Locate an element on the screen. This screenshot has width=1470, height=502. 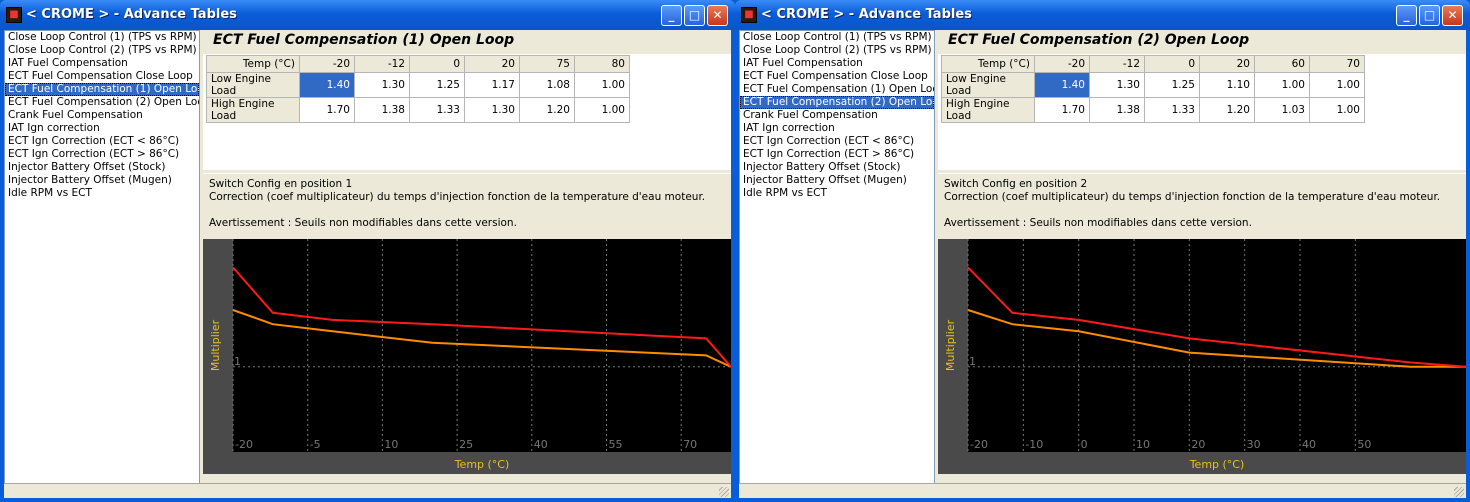
y-tick-label: 1 is located at coordinates (972, 361).